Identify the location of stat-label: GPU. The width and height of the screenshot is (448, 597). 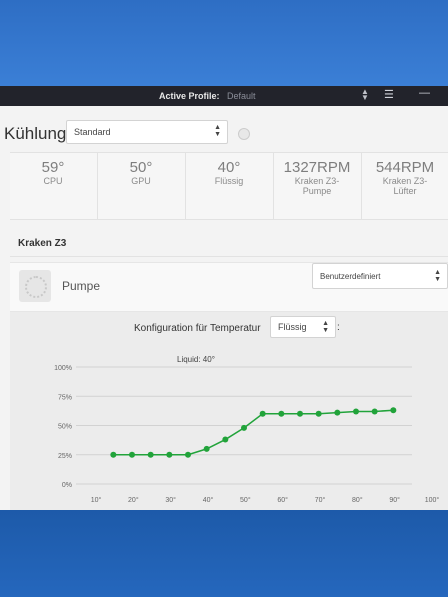
(141, 181).